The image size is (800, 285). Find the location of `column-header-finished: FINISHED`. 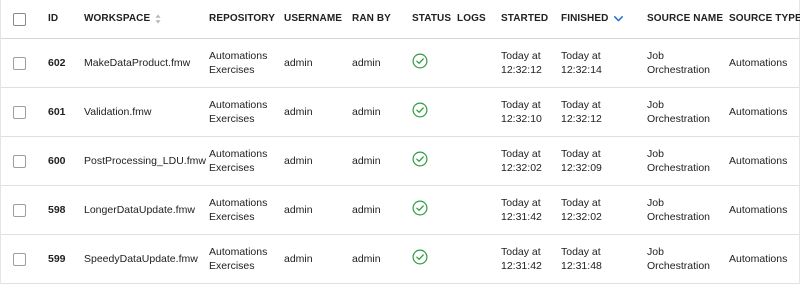

column-header-finished: FINISHED is located at coordinates (592, 19).